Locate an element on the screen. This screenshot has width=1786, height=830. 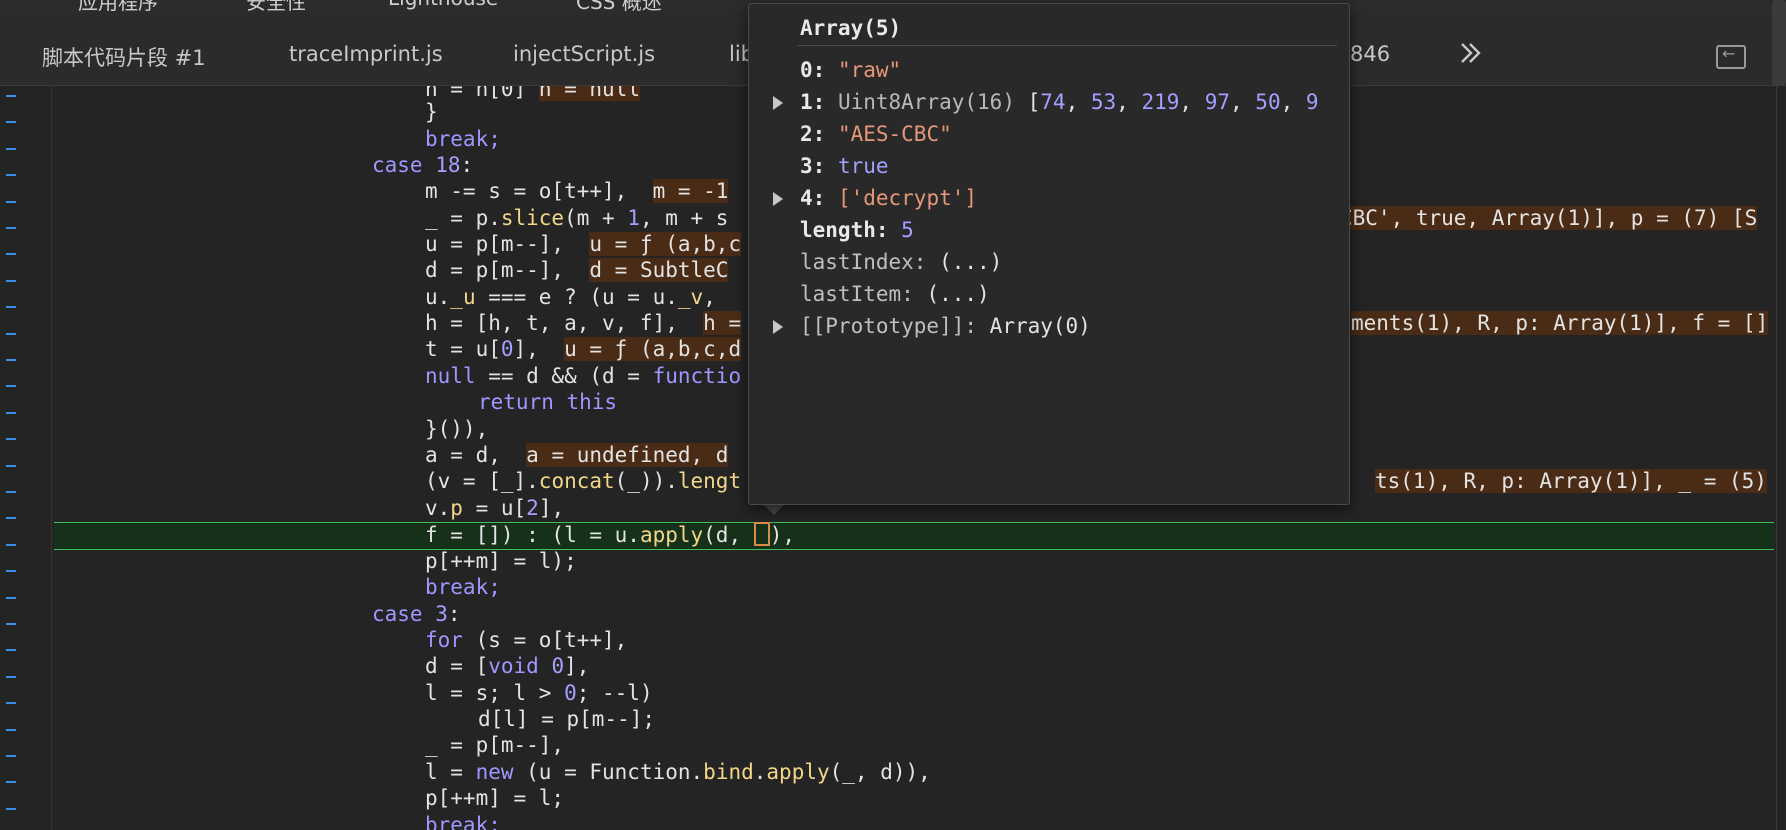
code-line: _ = p.slice(m + 1, m + s is located at coordinates (577, 218).